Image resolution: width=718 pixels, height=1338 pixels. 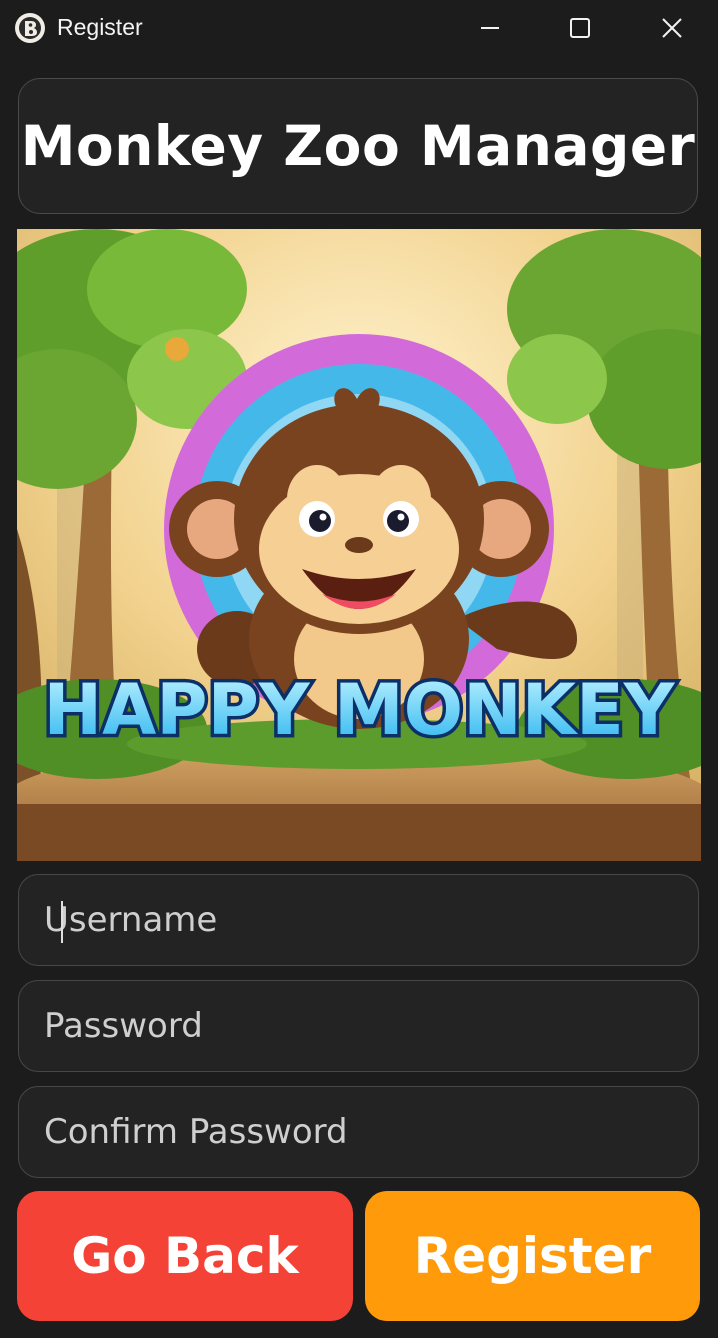 I want to click on maximize-icon, so click(x=580, y=28).